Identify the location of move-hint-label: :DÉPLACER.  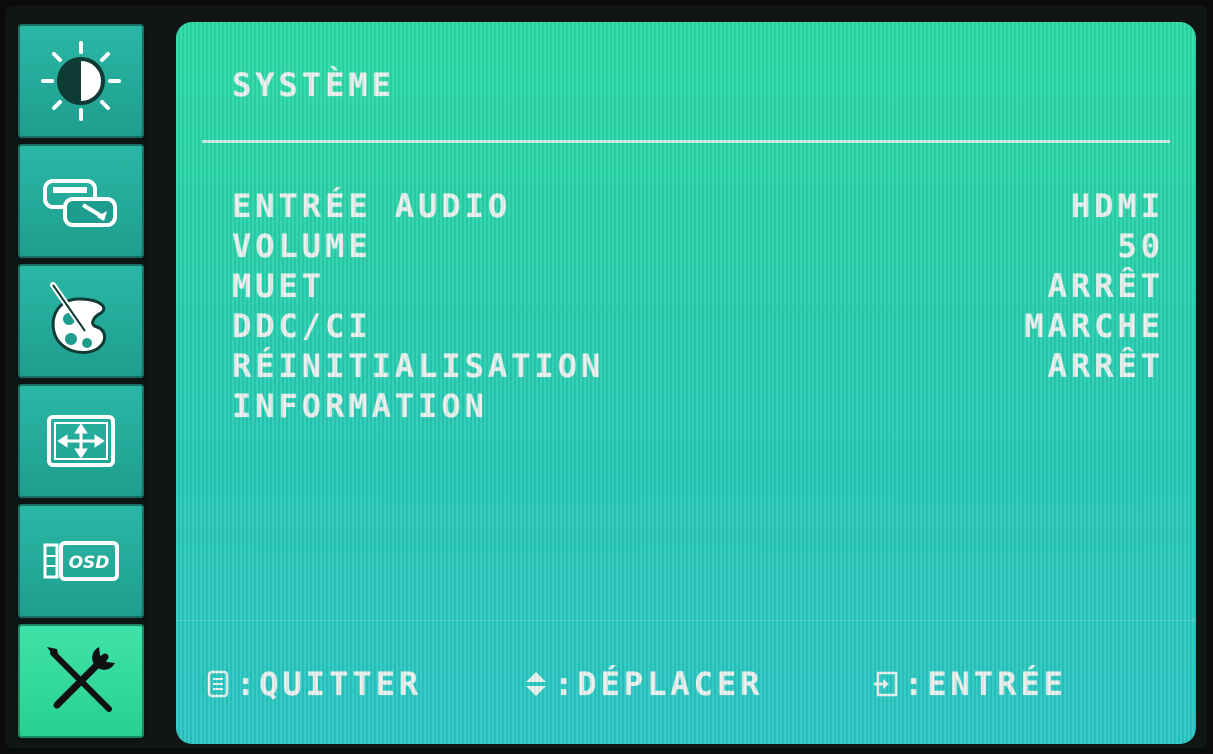
(659, 684).